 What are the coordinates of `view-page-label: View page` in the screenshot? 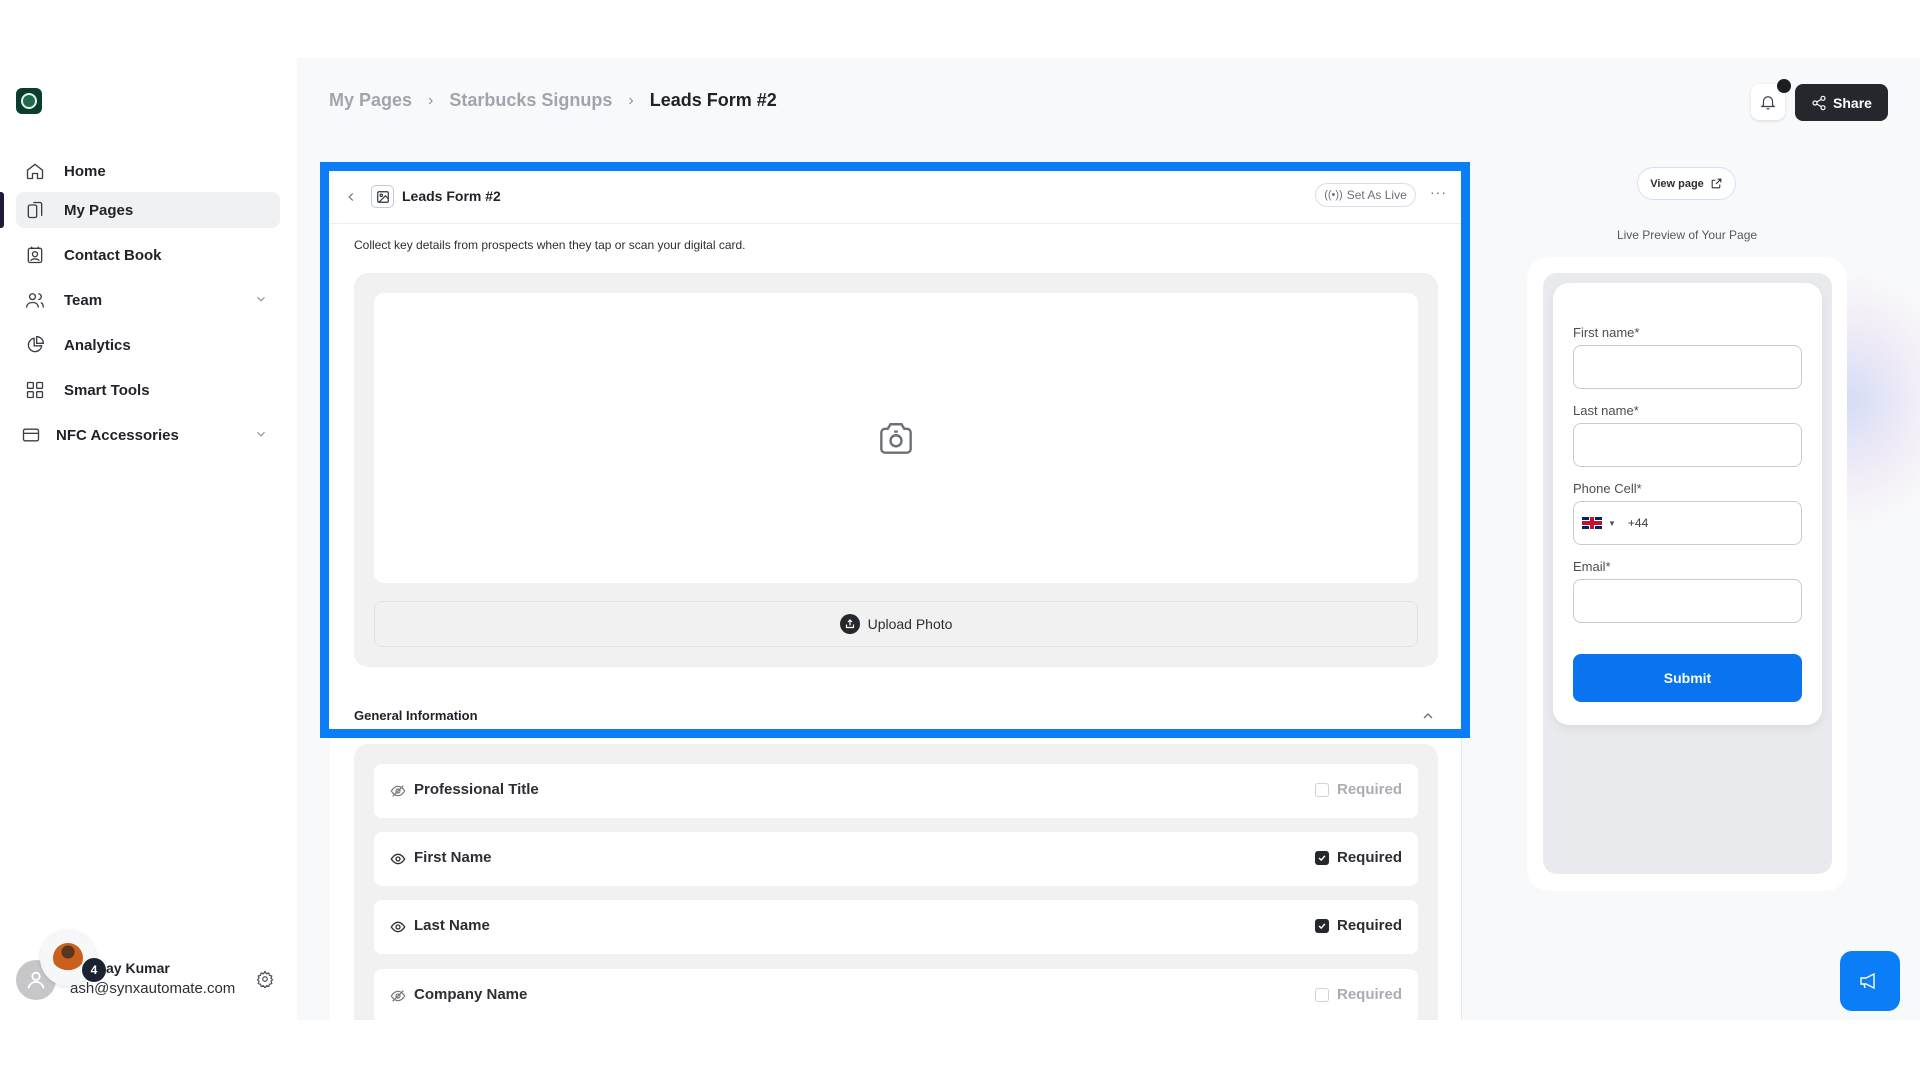 It's located at (1677, 183).